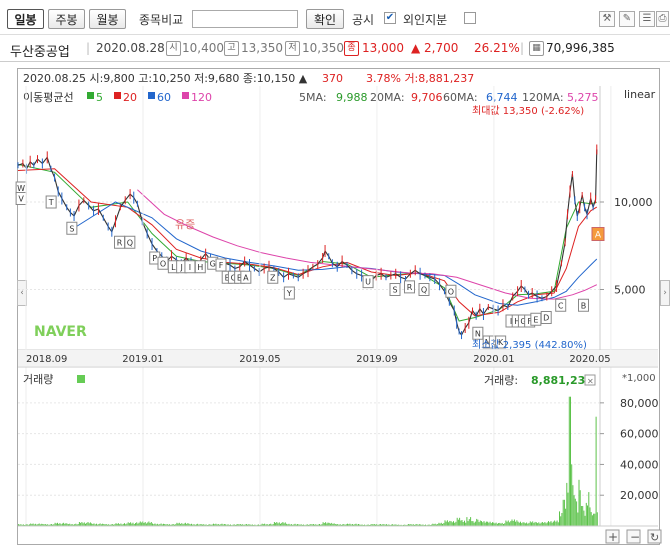  What do you see at coordinates (639, 378) in the screenshot?
I see `volume-unit: *1,000` at bounding box center [639, 378].